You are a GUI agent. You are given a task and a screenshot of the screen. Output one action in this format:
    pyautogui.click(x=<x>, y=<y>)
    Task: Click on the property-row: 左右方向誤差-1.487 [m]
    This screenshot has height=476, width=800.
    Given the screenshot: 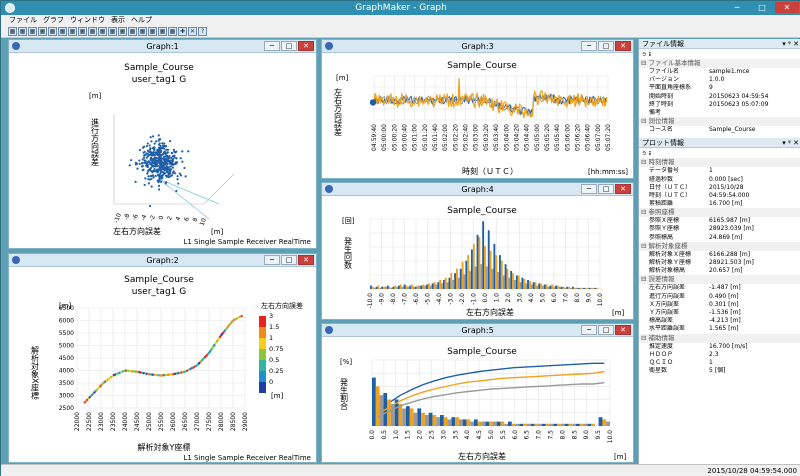 What is the action you would take?
    pyautogui.click(x=719, y=288)
    